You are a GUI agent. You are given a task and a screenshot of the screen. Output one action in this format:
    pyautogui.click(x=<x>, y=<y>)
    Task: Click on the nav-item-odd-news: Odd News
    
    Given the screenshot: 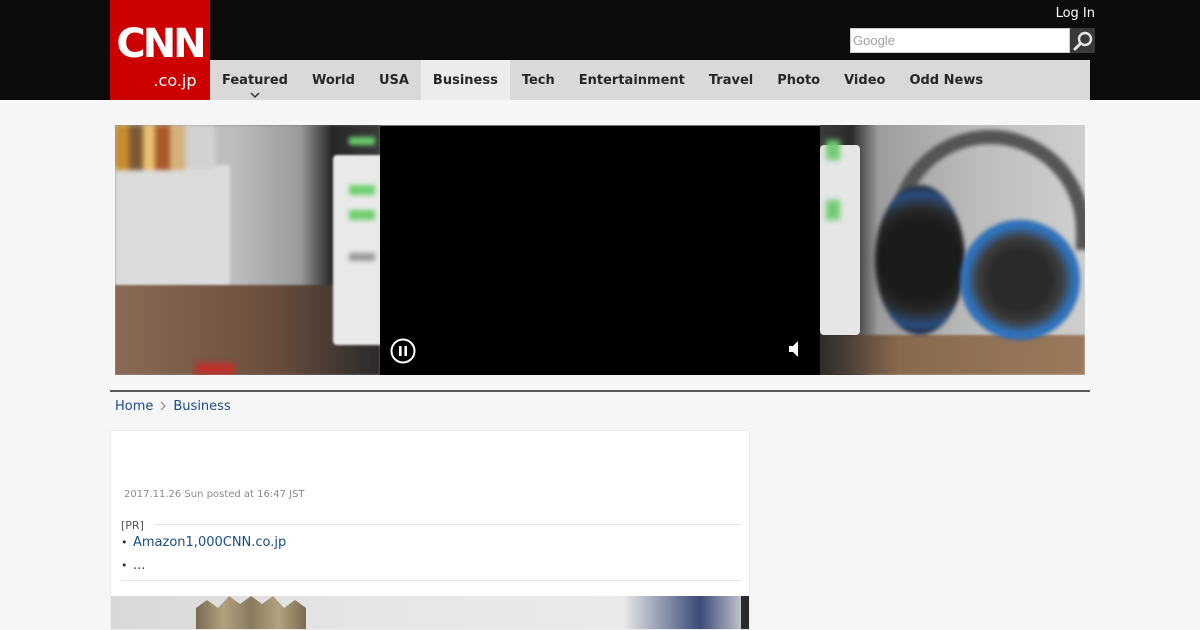 What is the action you would take?
    pyautogui.click(x=946, y=80)
    